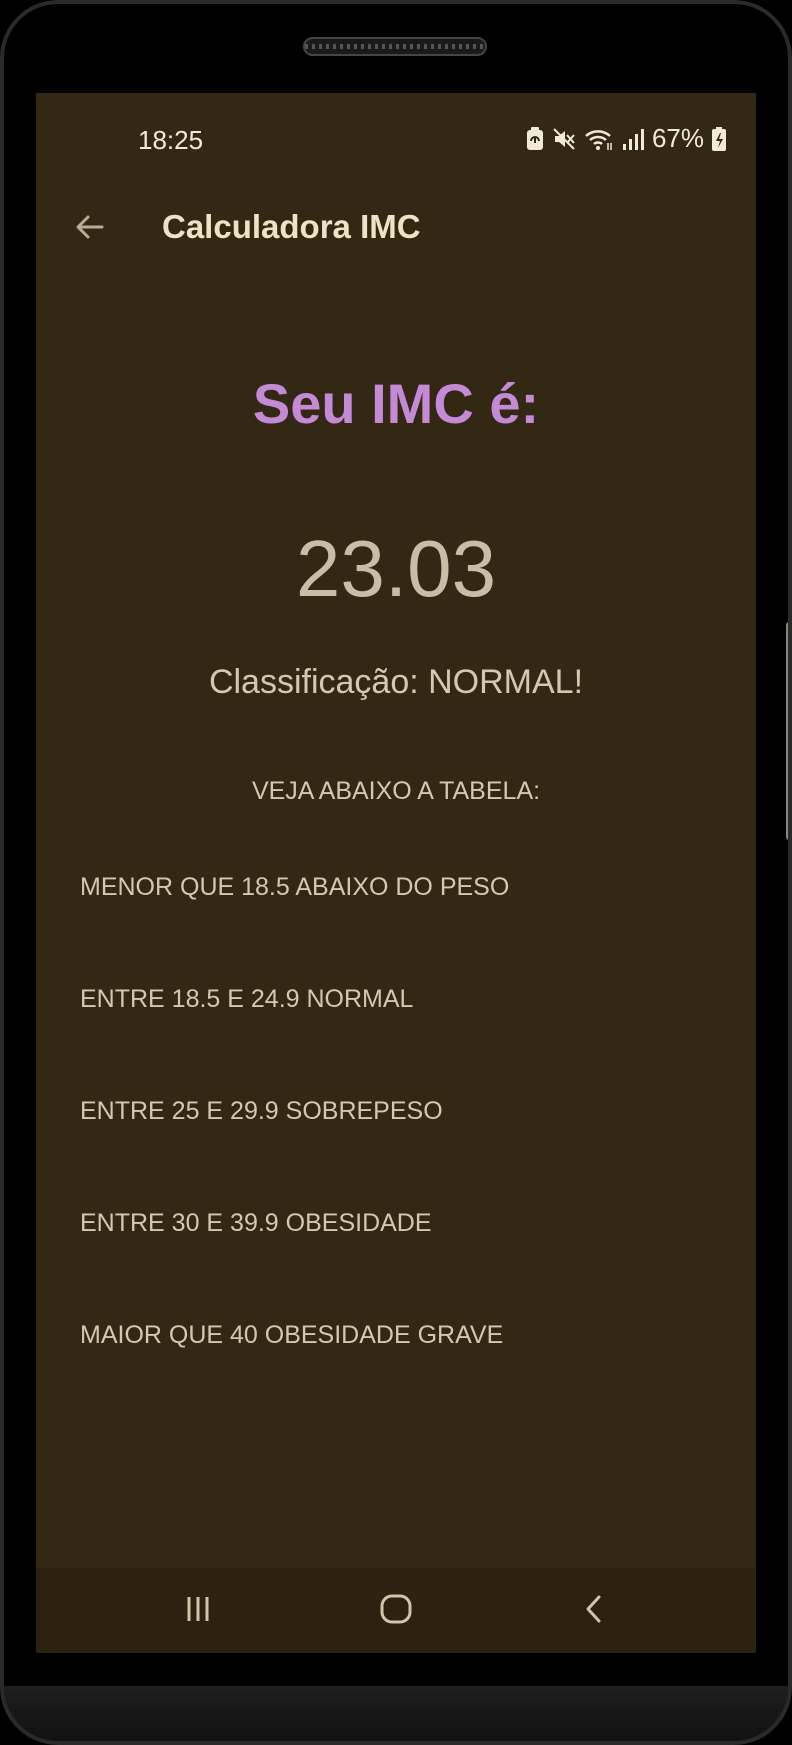 This screenshot has width=792, height=1745. Describe the element at coordinates (396, 140) in the screenshot. I see `status-bar: 18:25 67%` at that location.